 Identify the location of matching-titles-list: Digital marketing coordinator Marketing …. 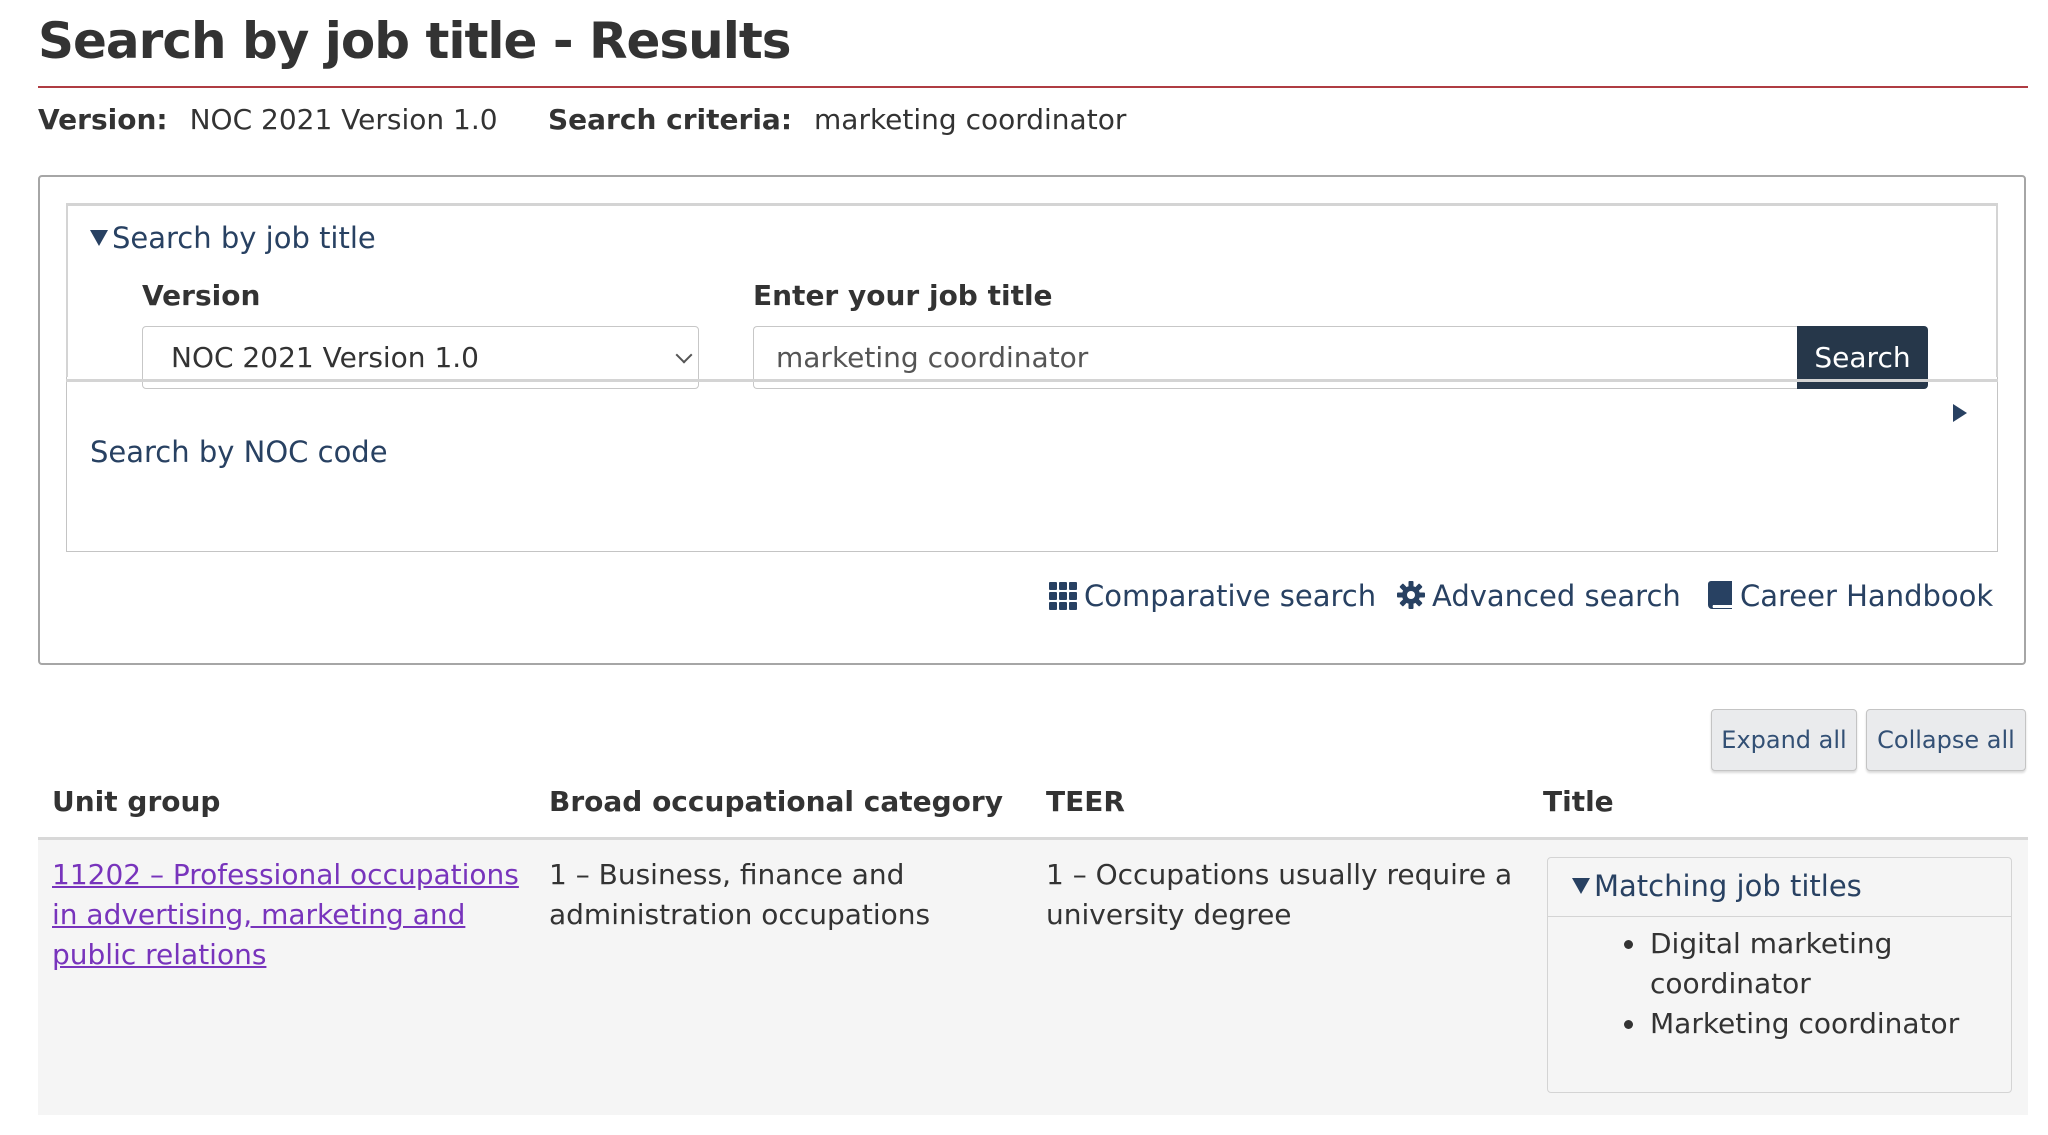
(1778, 984).